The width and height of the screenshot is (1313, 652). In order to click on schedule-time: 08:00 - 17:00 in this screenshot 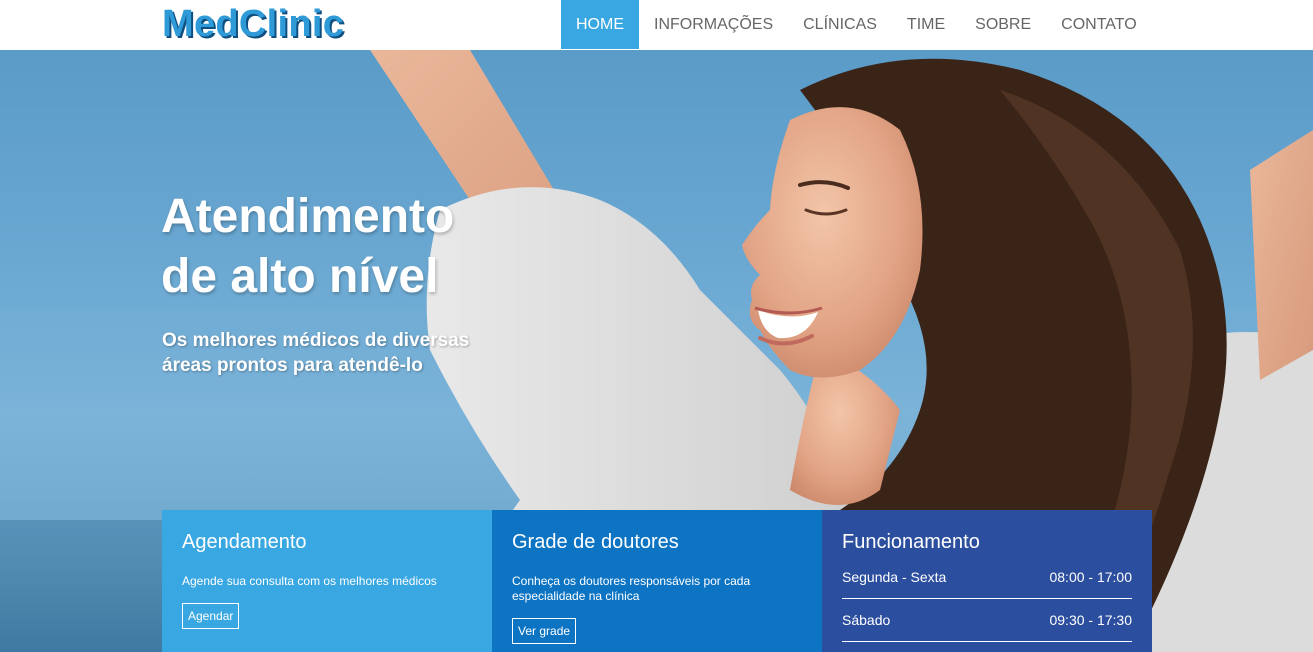, I will do `click(1090, 577)`.